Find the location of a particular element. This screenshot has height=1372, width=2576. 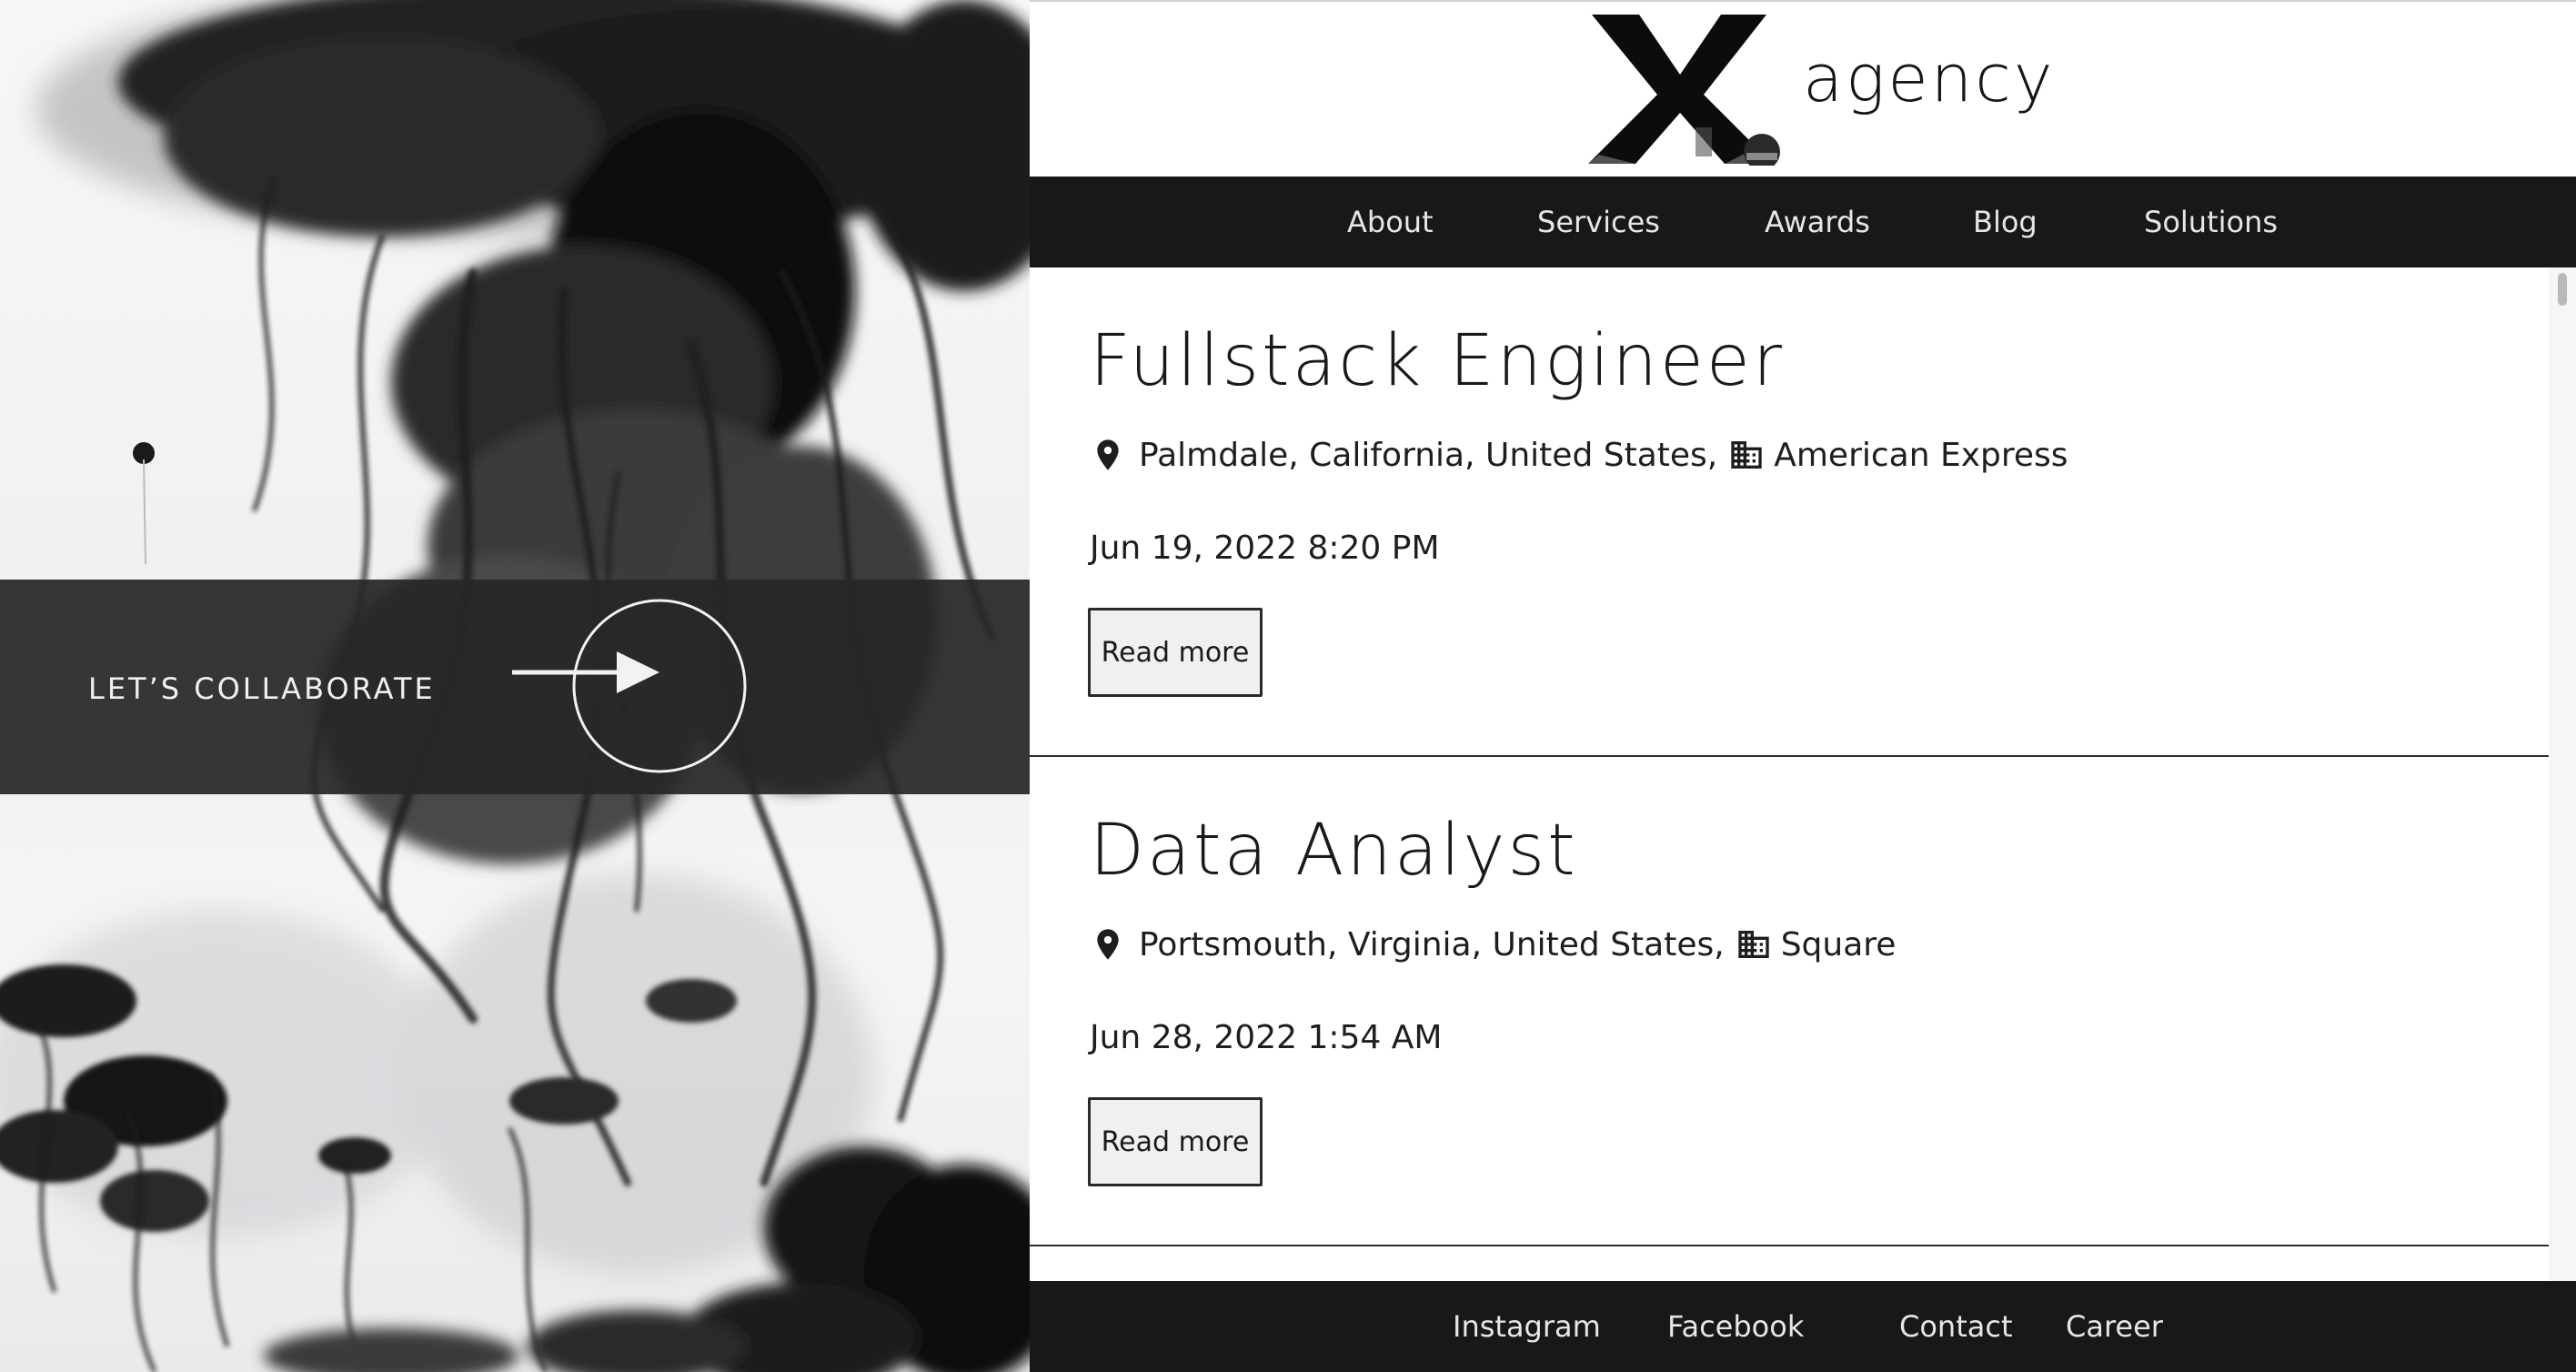

job-location: Palmdale, California, United States, is located at coordinates (1428, 455).